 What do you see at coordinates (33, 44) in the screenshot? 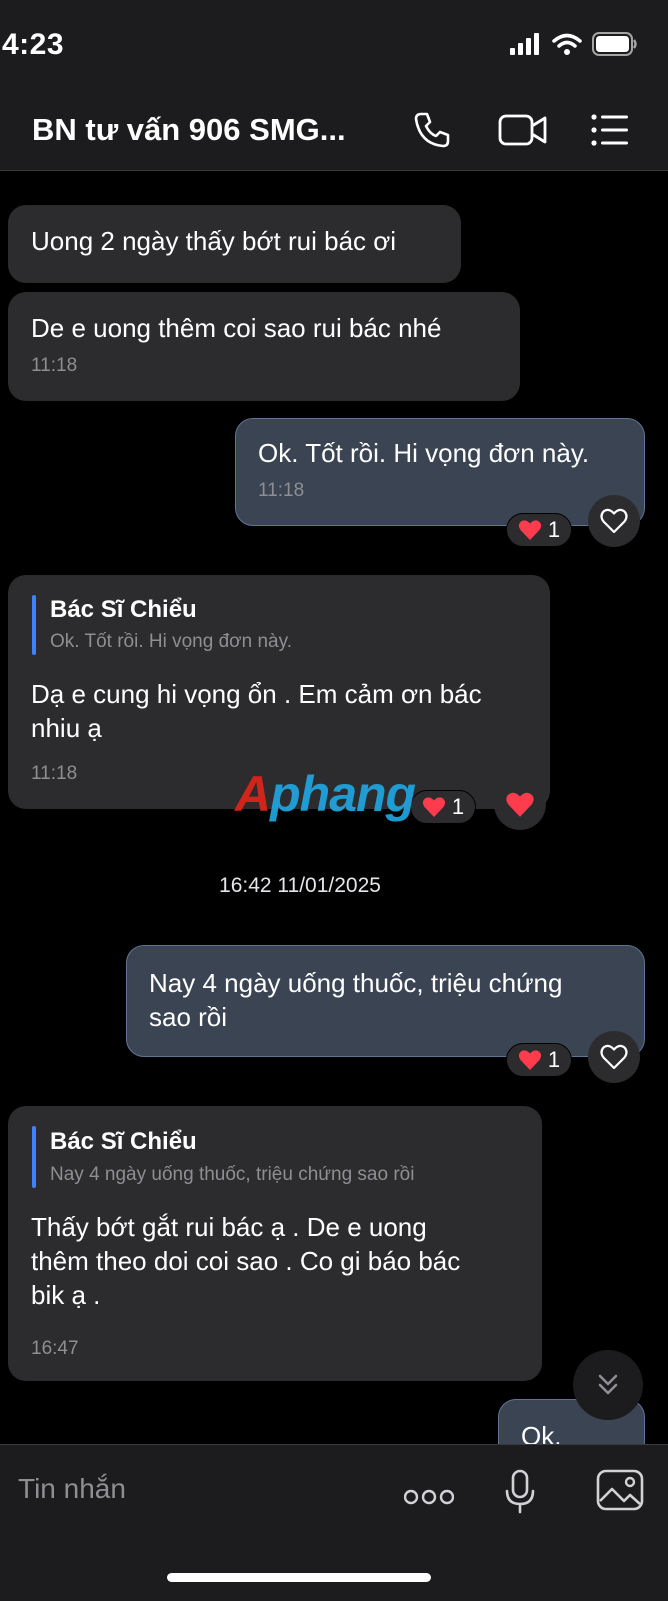
I see `status-time: 4:23` at bounding box center [33, 44].